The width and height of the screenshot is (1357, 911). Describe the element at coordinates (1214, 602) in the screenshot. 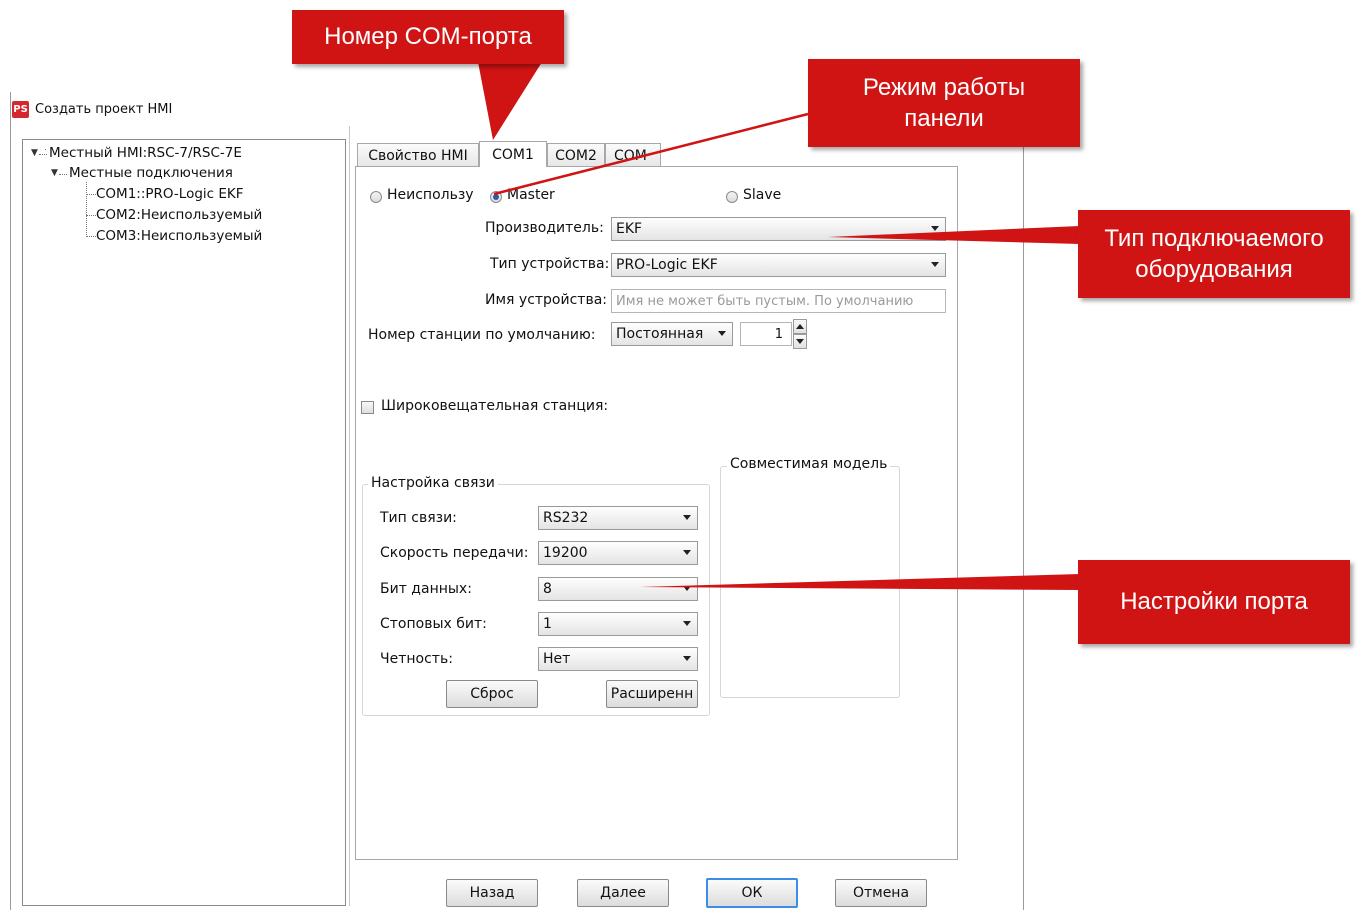

I see `callout-port-settings: Настройки порта` at that location.